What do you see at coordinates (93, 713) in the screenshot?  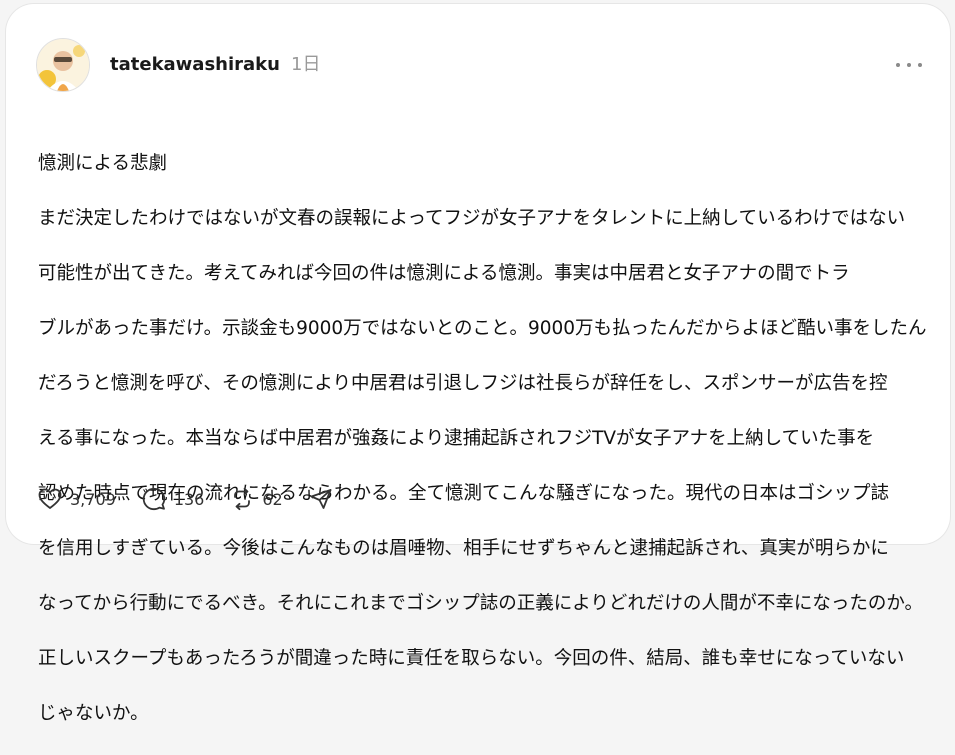 I see `post-line: じゃないか。` at bounding box center [93, 713].